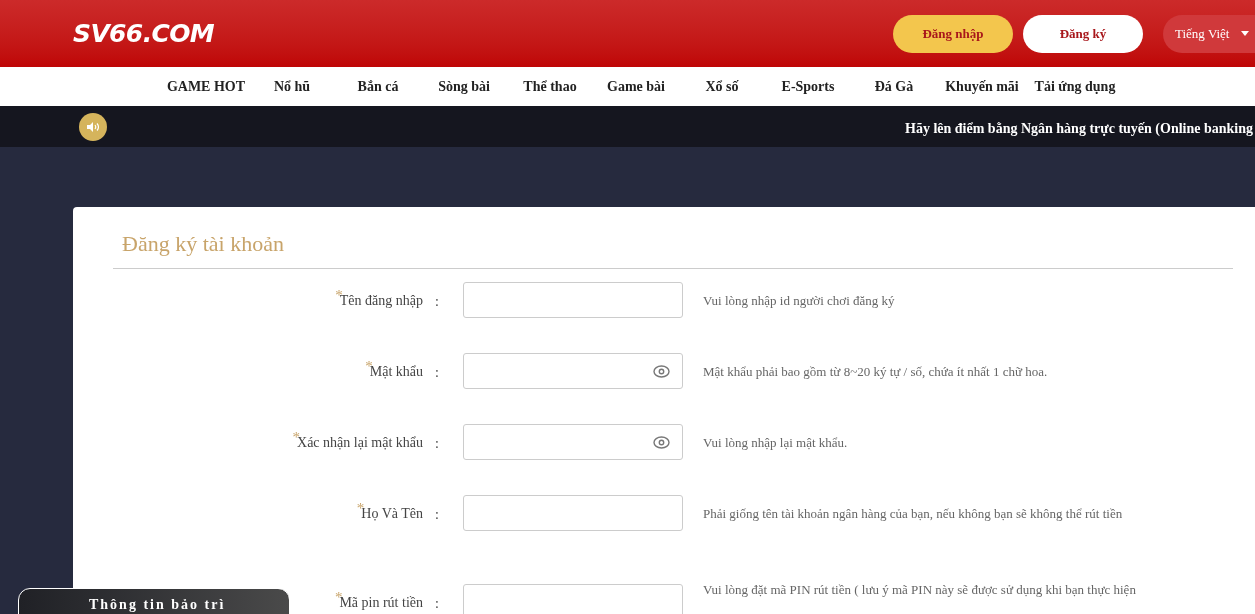  What do you see at coordinates (1083, 33) in the screenshot?
I see `register-button: Đăng ký` at bounding box center [1083, 33].